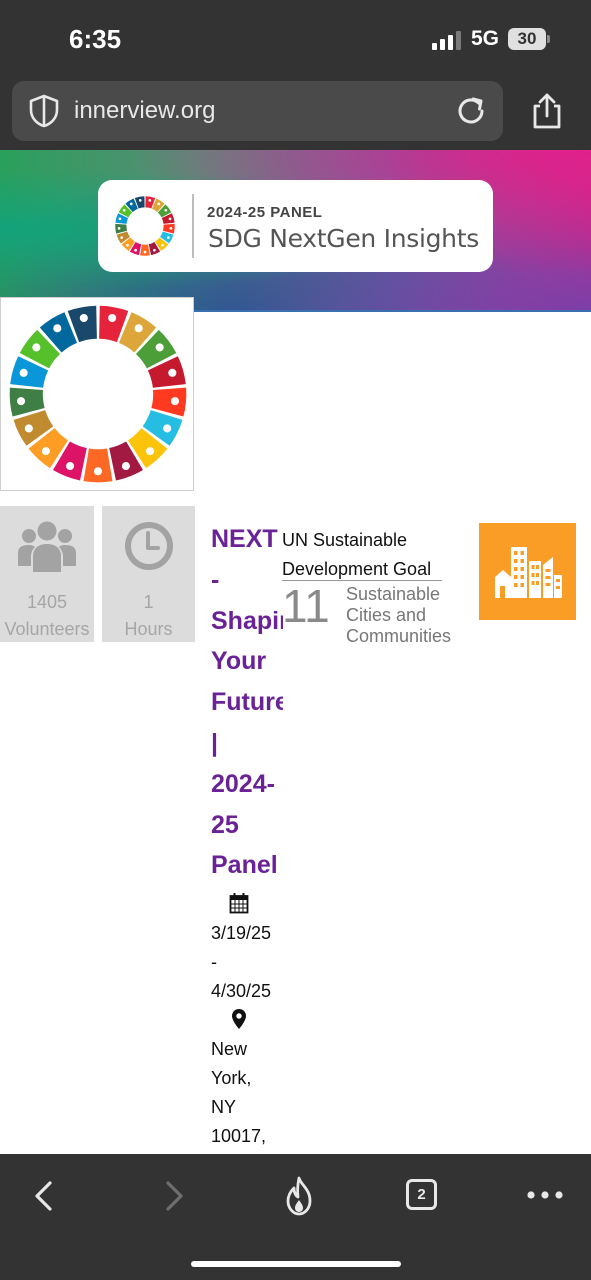 This screenshot has width=591, height=1280. What do you see at coordinates (241, 933) in the screenshot?
I see `event-date-start: 3/19/25` at bounding box center [241, 933].